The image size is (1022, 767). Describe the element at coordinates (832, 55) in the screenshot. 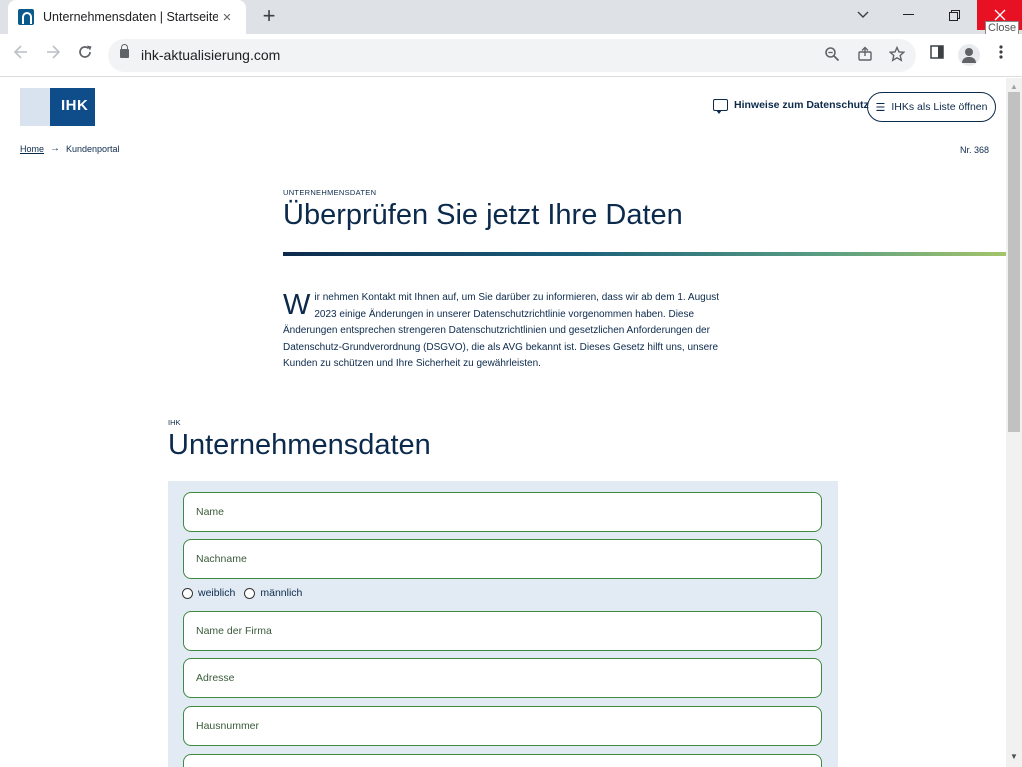

I see `zoom-icon` at that location.